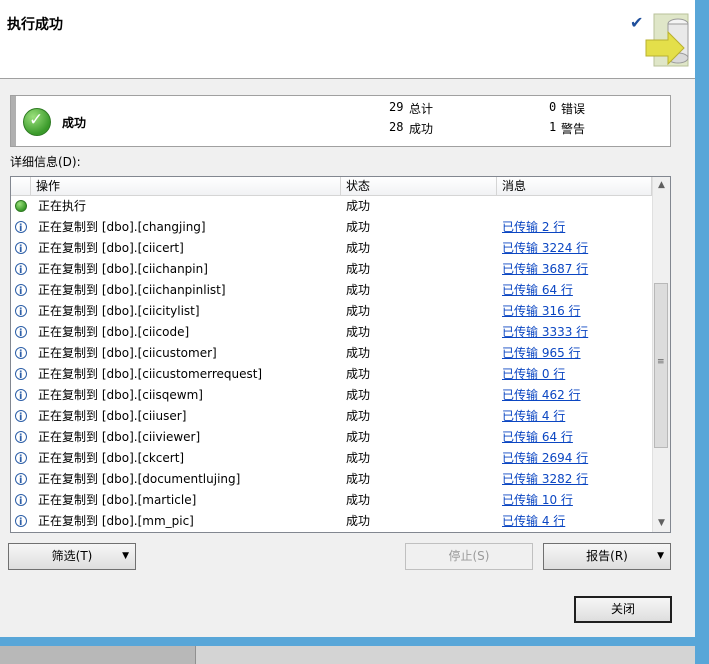 This screenshot has height=664, width=709. I want to click on row-message-link: 已传输 3282 行, so click(545, 479).